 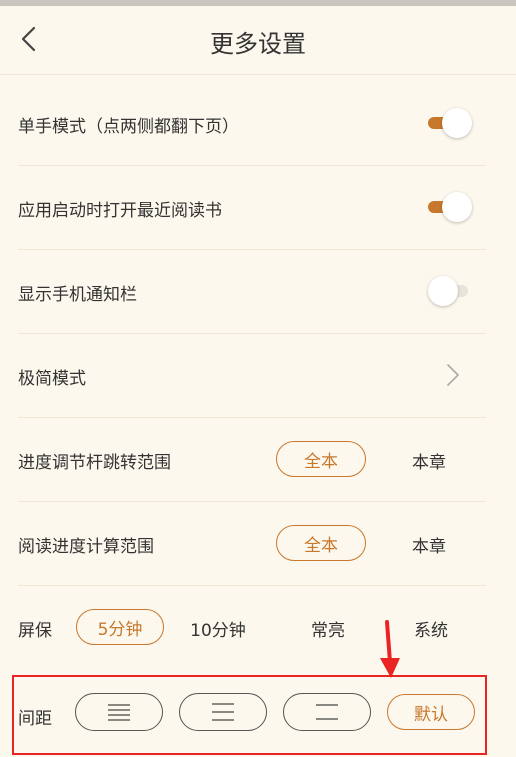 What do you see at coordinates (249, 715) in the screenshot?
I see `annotation-highlight-box` at bounding box center [249, 715].